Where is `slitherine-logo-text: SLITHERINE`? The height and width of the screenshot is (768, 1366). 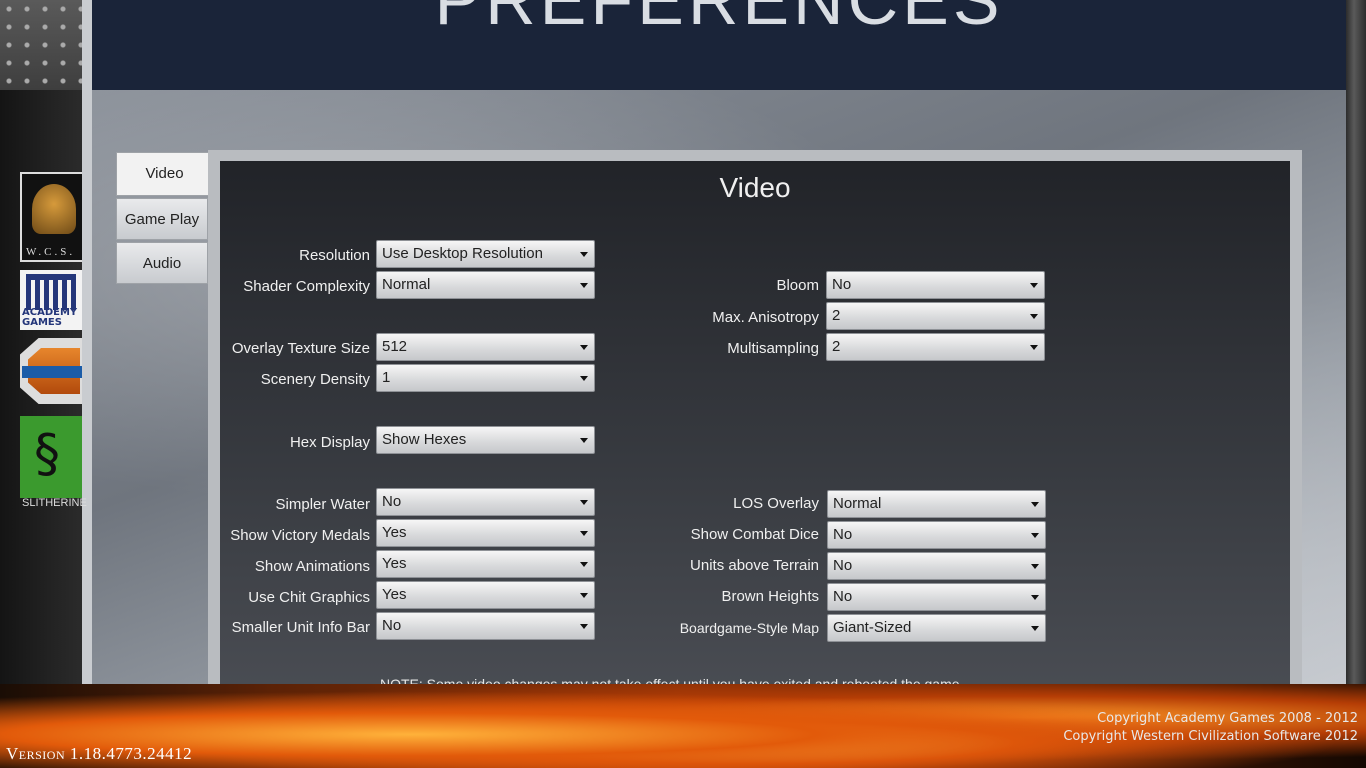 slitherine-logo-text: SLITHERINE is located at coordinates (54, 503).